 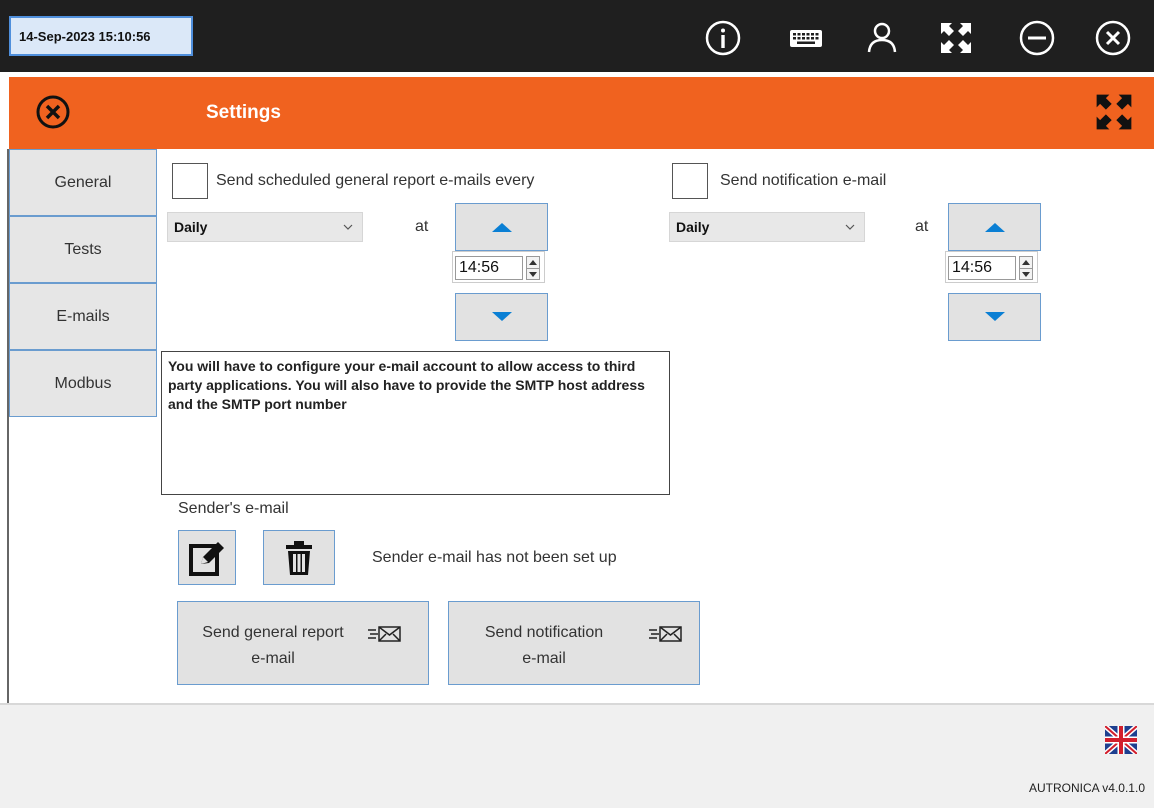 I want to click on scheduled-time-field: 14:56, so click(x=498, y=267).